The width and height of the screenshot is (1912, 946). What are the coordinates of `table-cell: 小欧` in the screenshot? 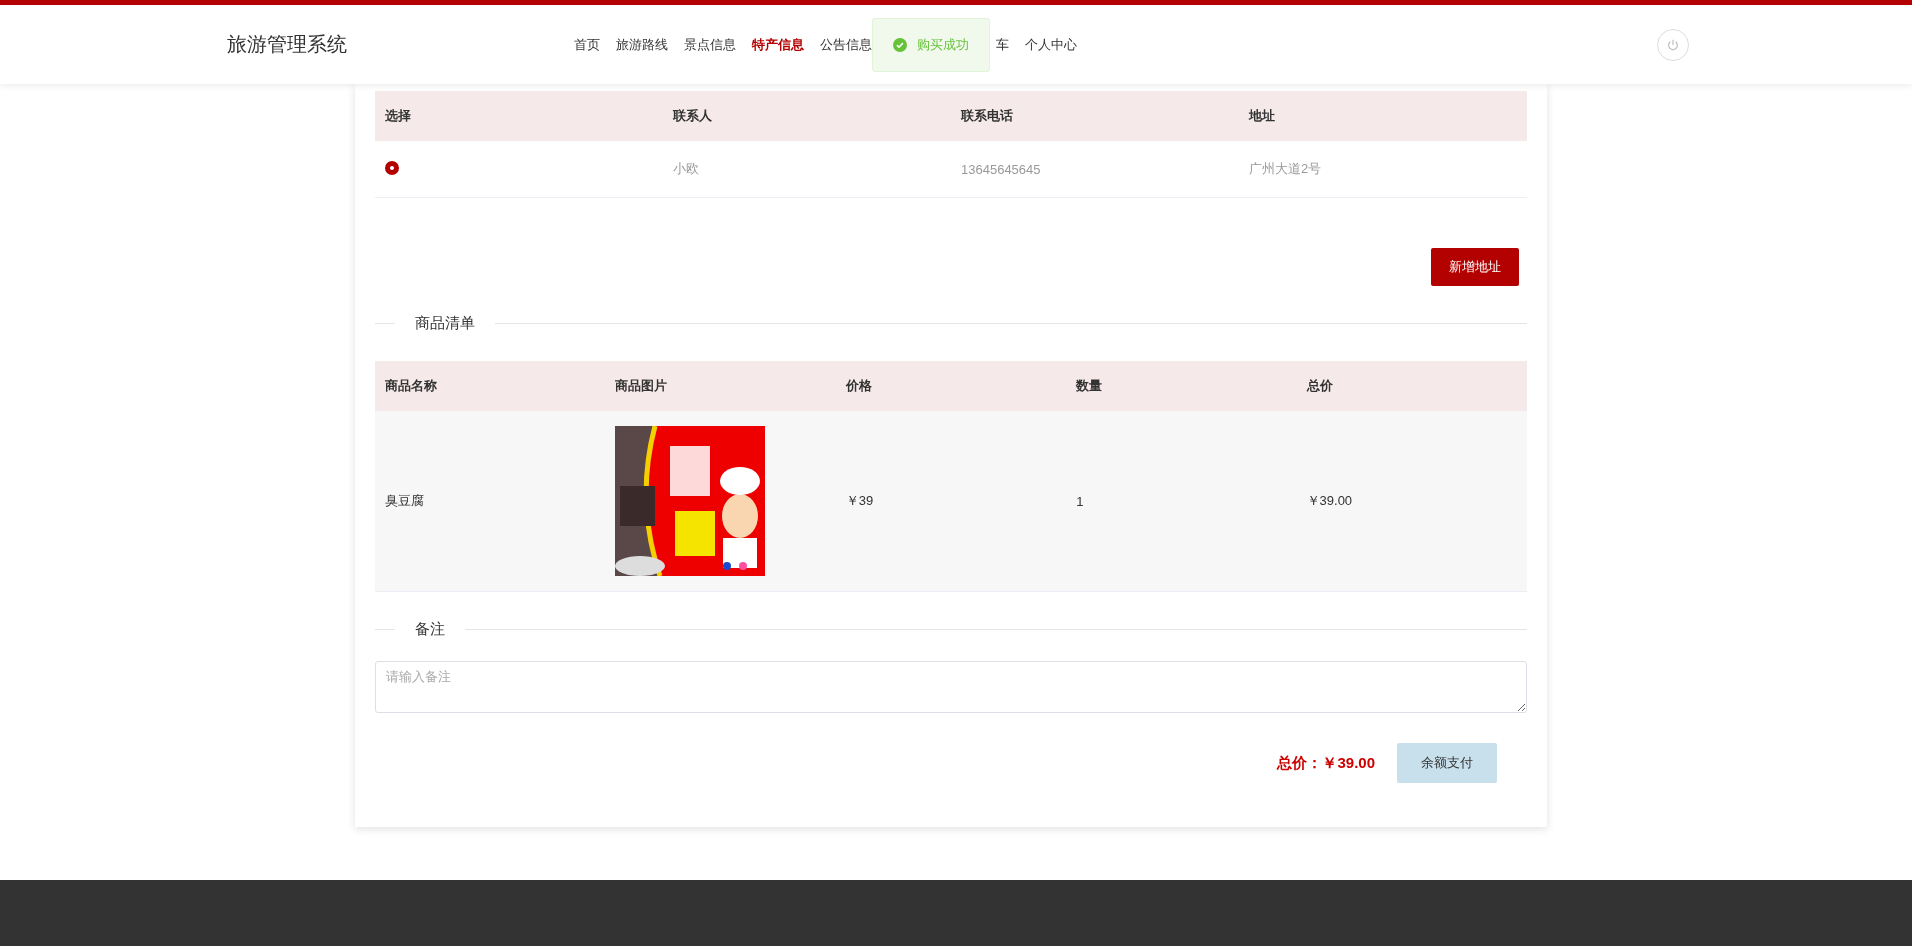 It's located at (807, 169).